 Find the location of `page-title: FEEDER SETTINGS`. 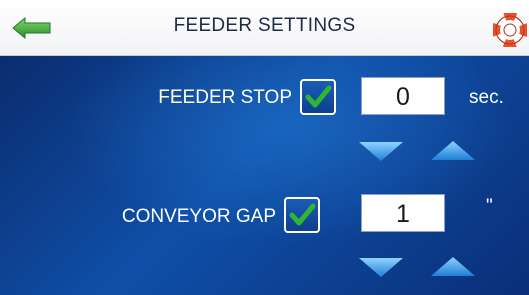

page-title: FEEDER SETTINGS is located at coordinates (264, 25).